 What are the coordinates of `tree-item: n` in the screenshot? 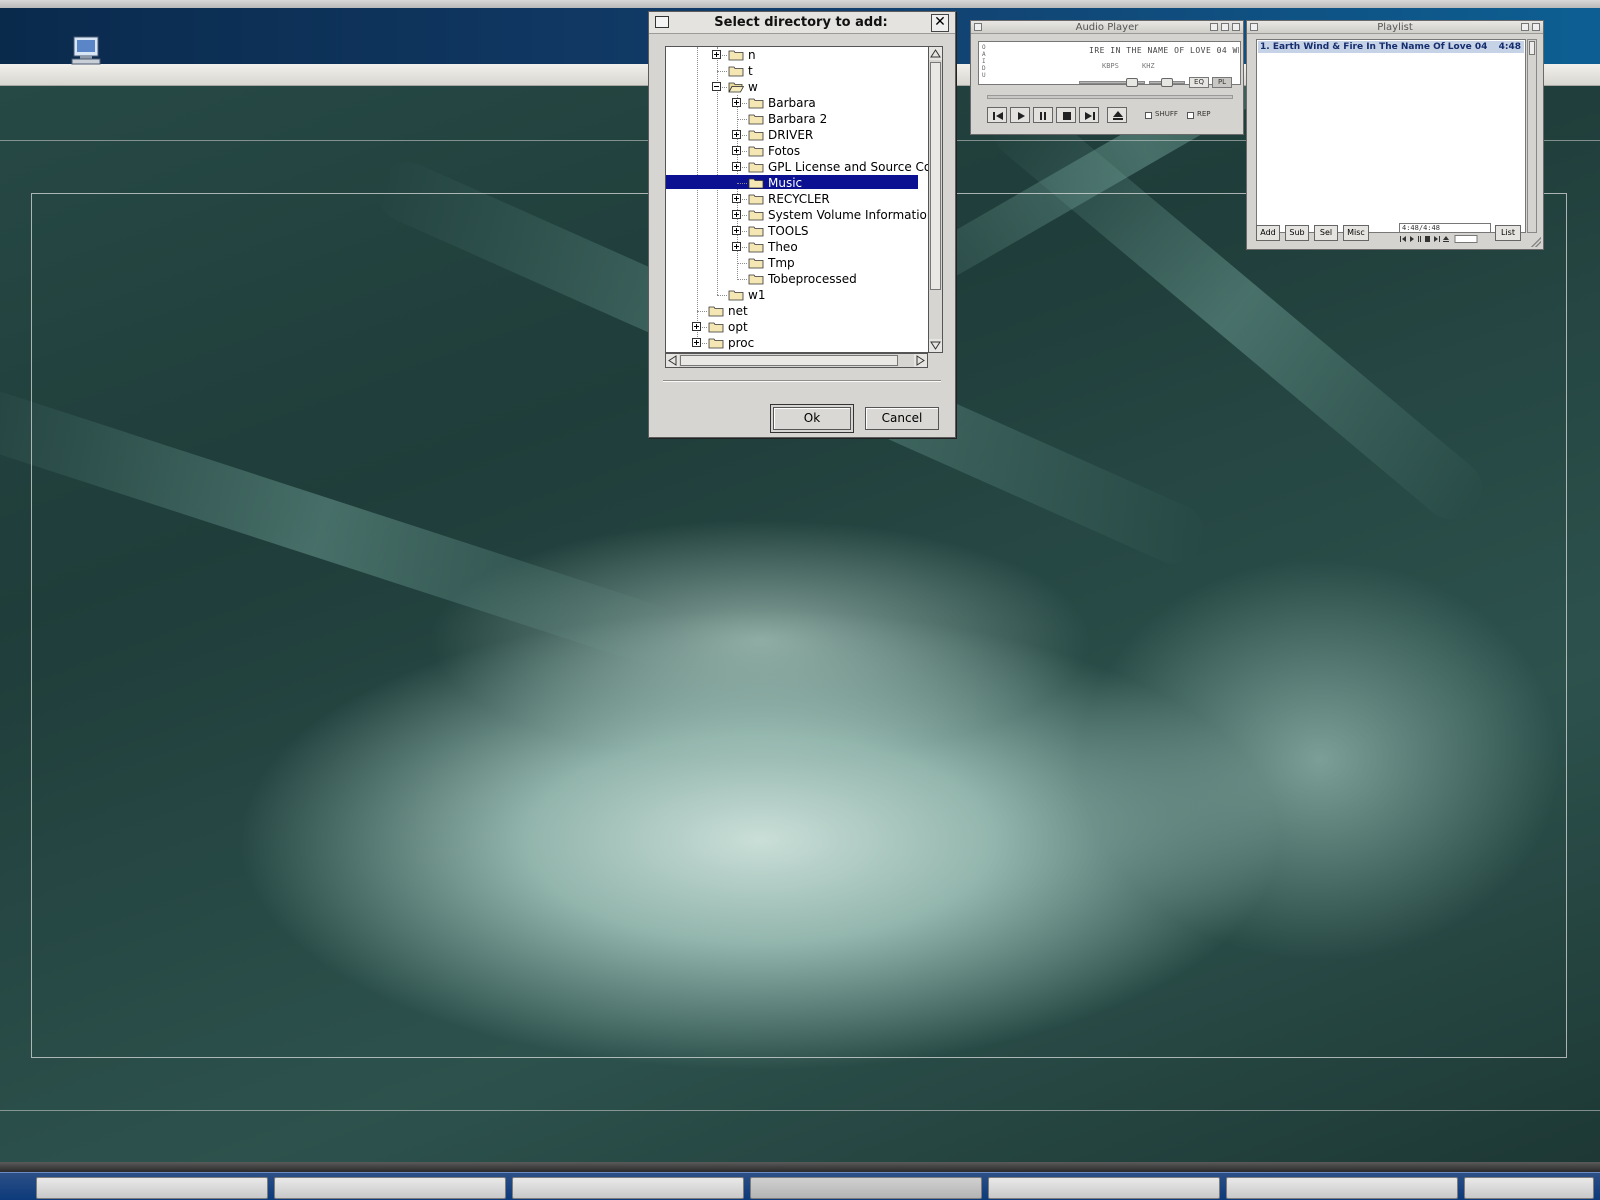 It's located at (797, 55).